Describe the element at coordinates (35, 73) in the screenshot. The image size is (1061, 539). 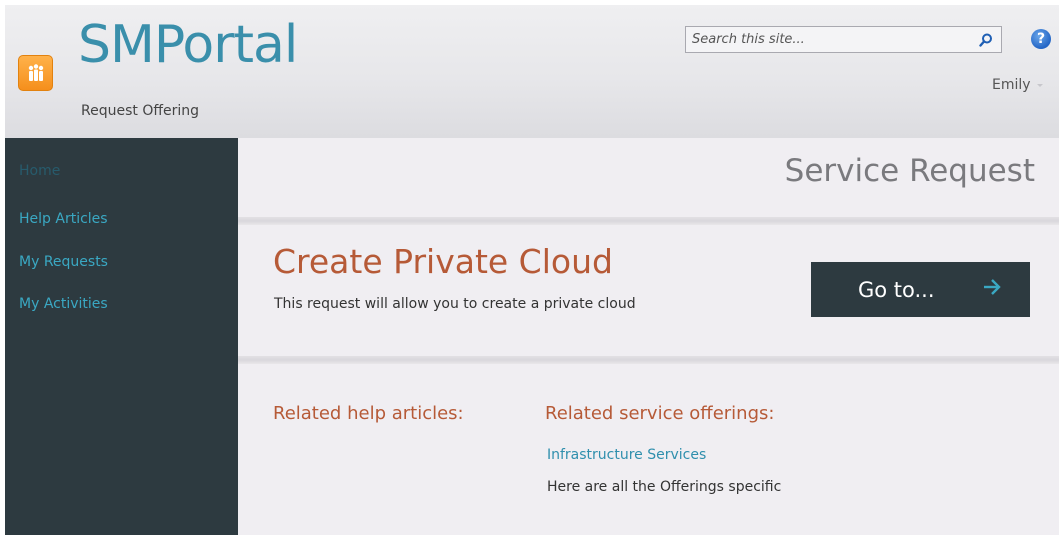
I see `portal-logo-icon` at that location.